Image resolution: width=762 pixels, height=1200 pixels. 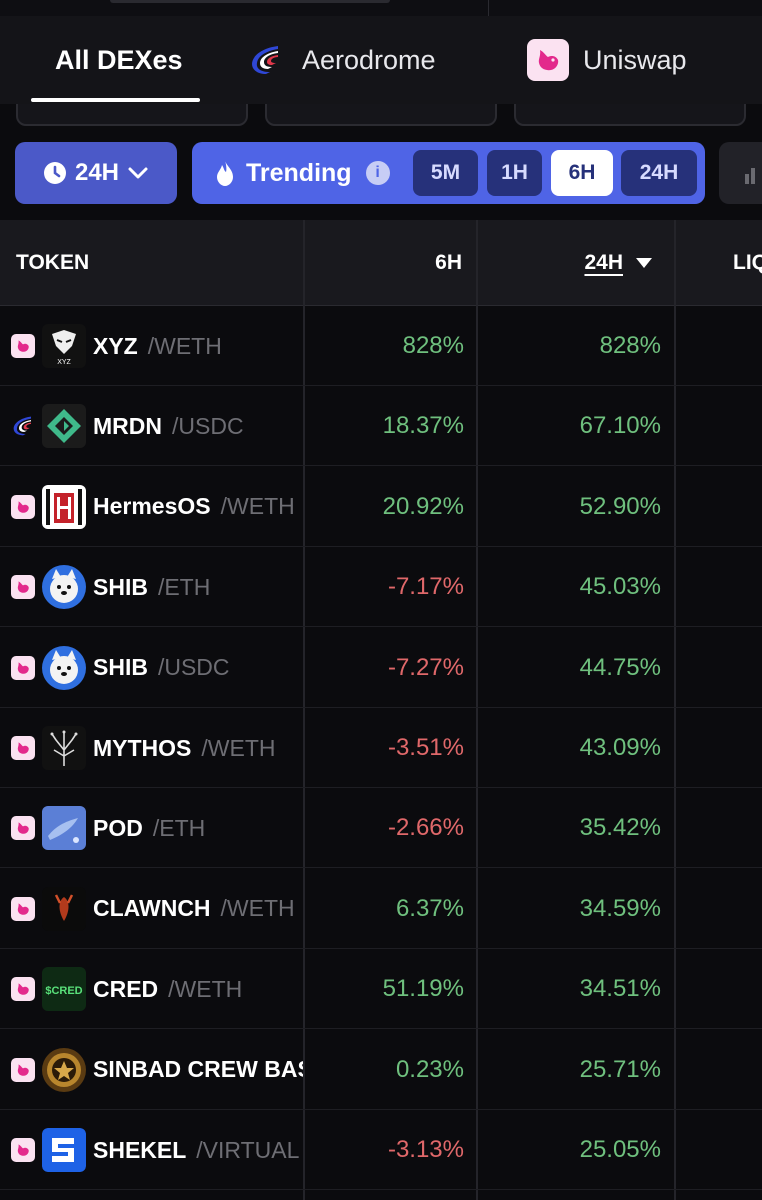 What do you see at coordinates (132, 115) in the screenshot?
I see `stat-box-volume` at bounding box center [132, 115].